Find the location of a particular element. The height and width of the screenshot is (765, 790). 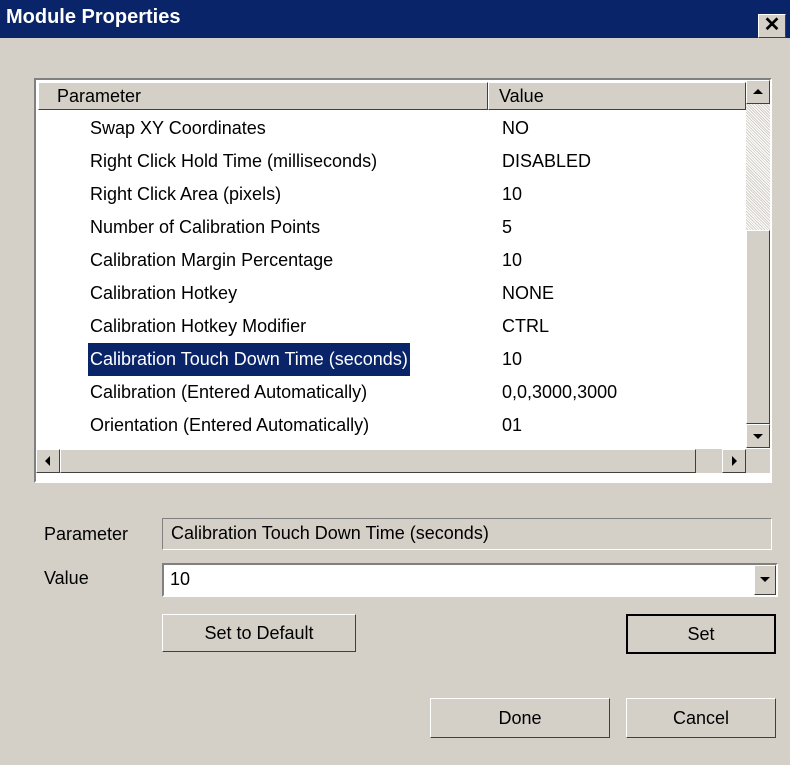

title-bar: Module Properties ✕ is located at coordinates (395, 19).